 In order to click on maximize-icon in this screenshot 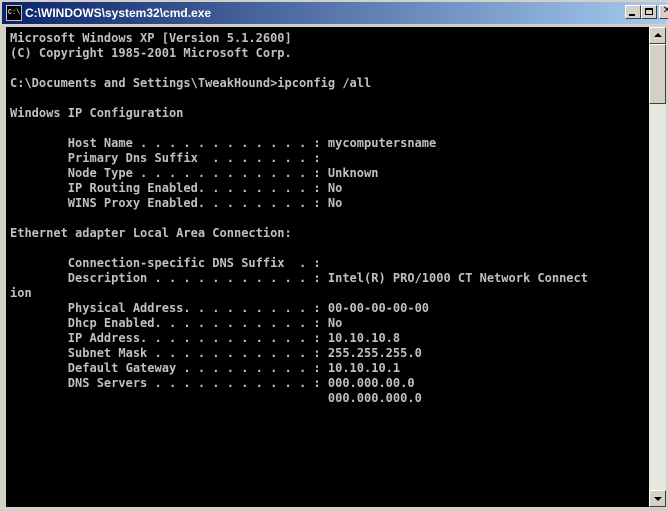, I will do `click(649, 11)`.